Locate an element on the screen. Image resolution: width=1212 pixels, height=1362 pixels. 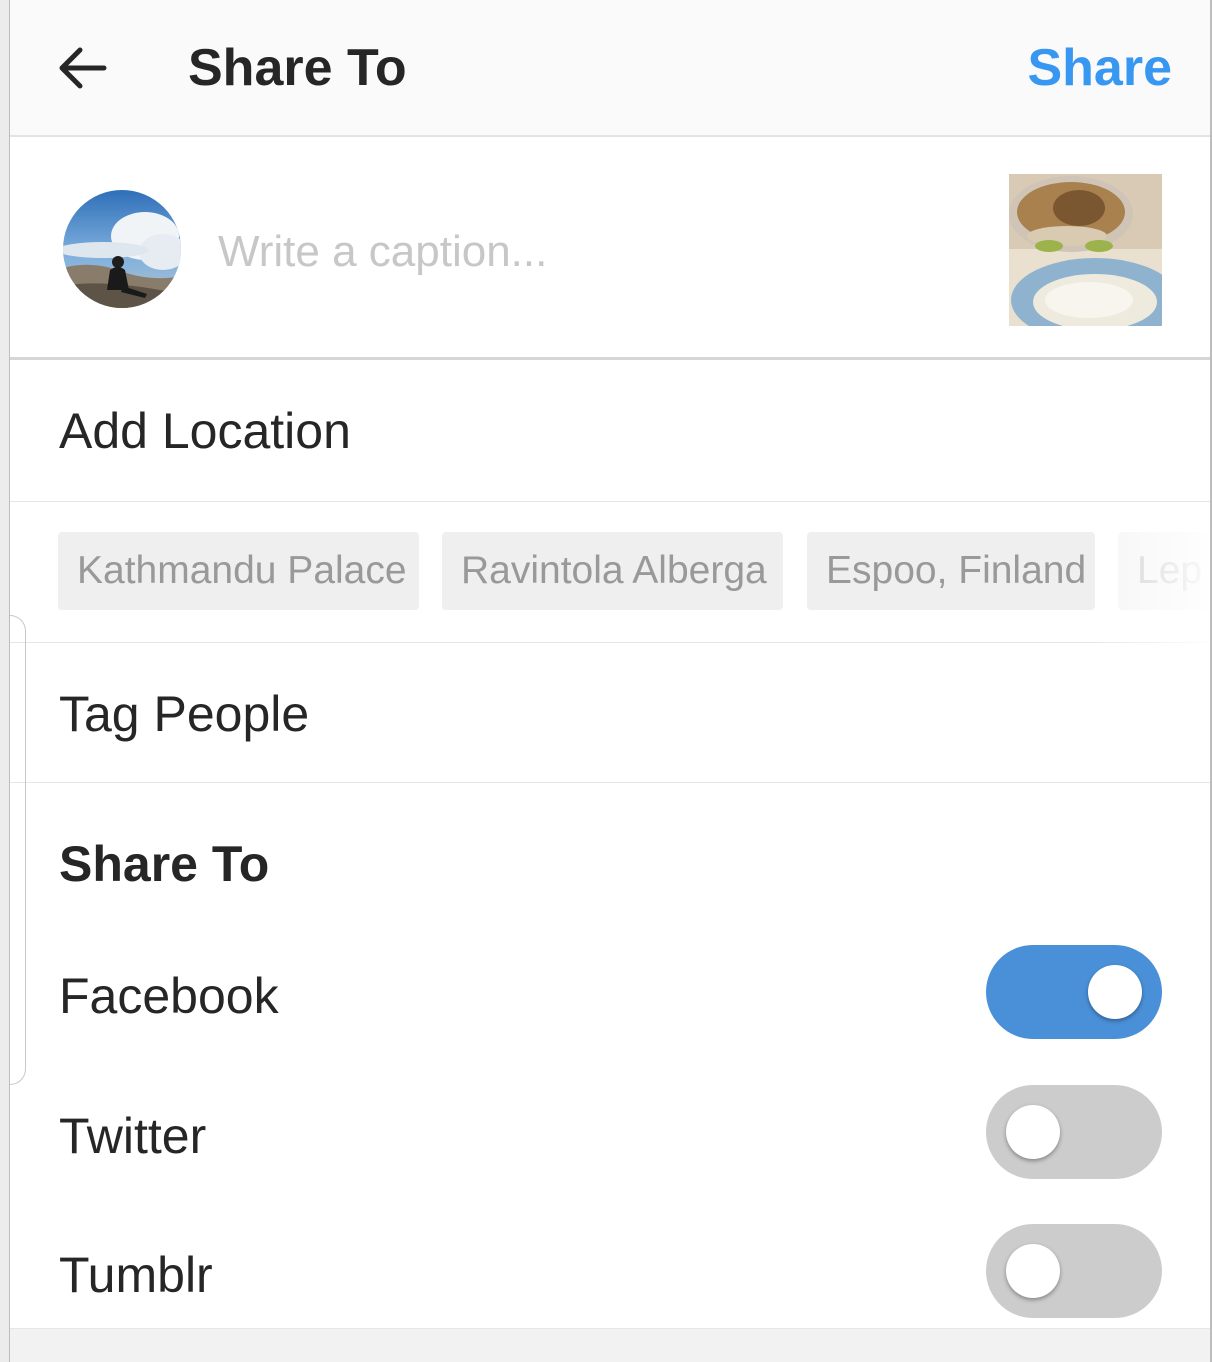
share-button: Share is located at coordinates (1099, 68).